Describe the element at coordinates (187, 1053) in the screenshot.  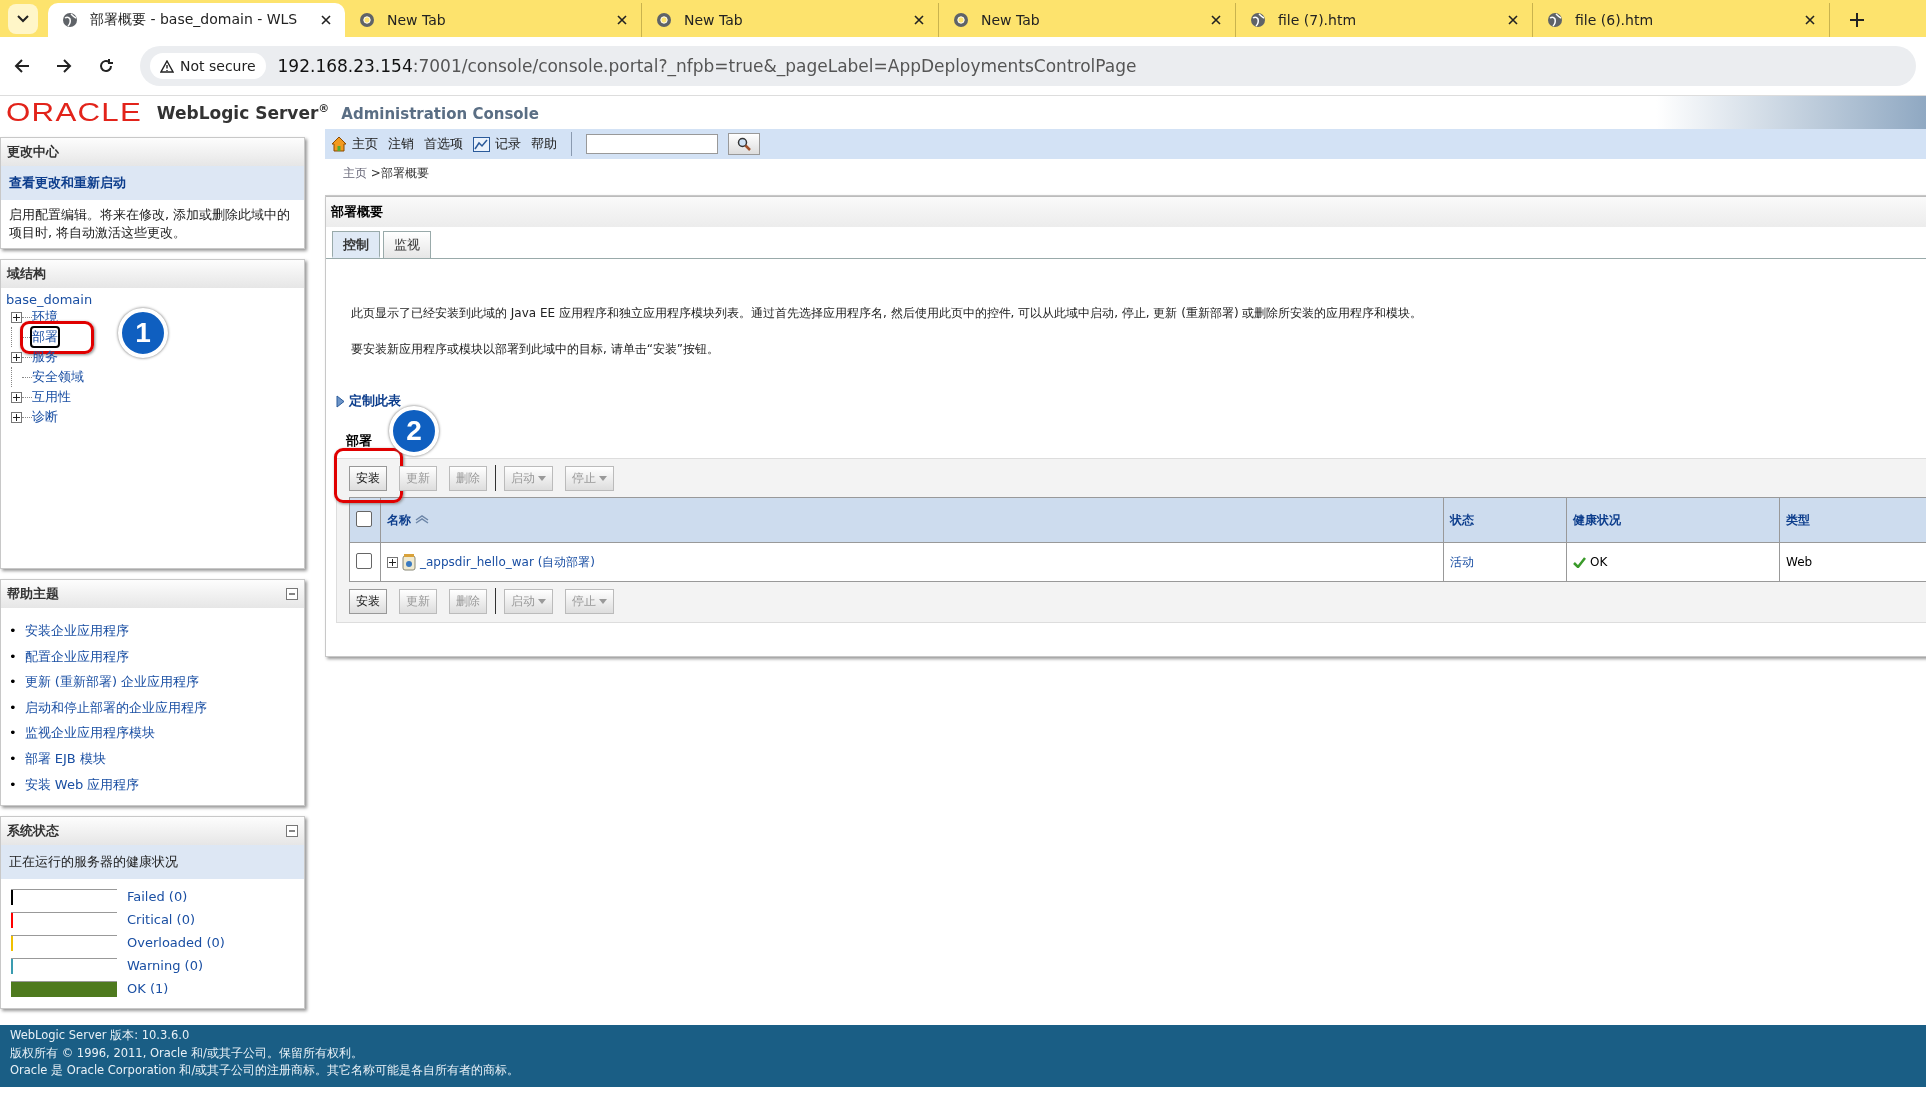
I see `footer-text: 版权所有 © 1996, 2011, Oracle 和/或其子公司。保留所有权利。` at that location.